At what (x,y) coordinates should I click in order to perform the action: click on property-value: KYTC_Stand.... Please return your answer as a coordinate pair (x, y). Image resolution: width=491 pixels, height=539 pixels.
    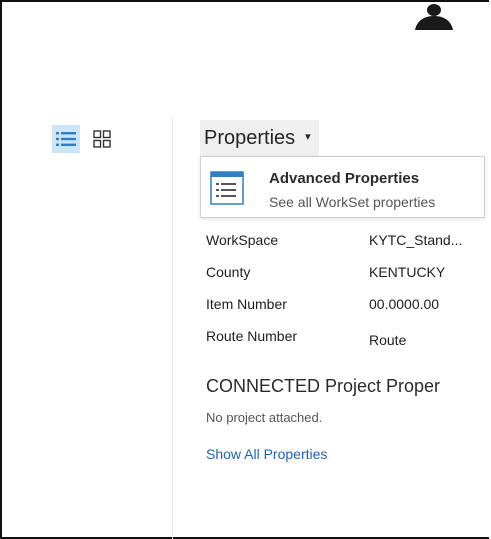
    Looking at the image, I should click on (416, 240).